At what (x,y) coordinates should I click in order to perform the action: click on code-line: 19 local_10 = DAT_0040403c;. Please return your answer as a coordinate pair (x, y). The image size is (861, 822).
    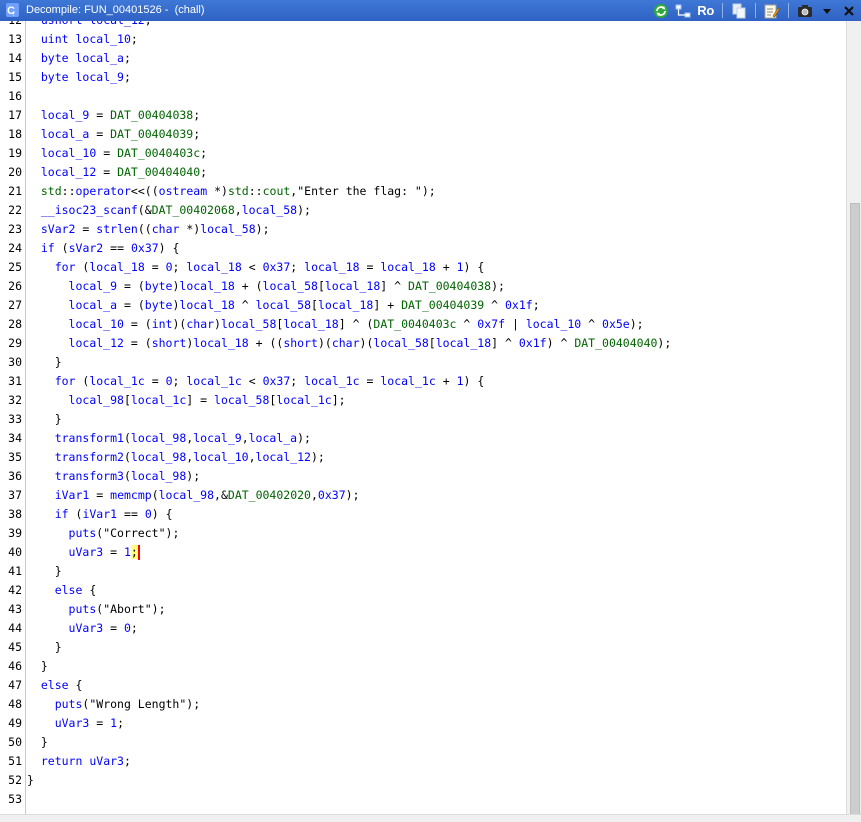
    Looking at the image, I should click on (423, 153).